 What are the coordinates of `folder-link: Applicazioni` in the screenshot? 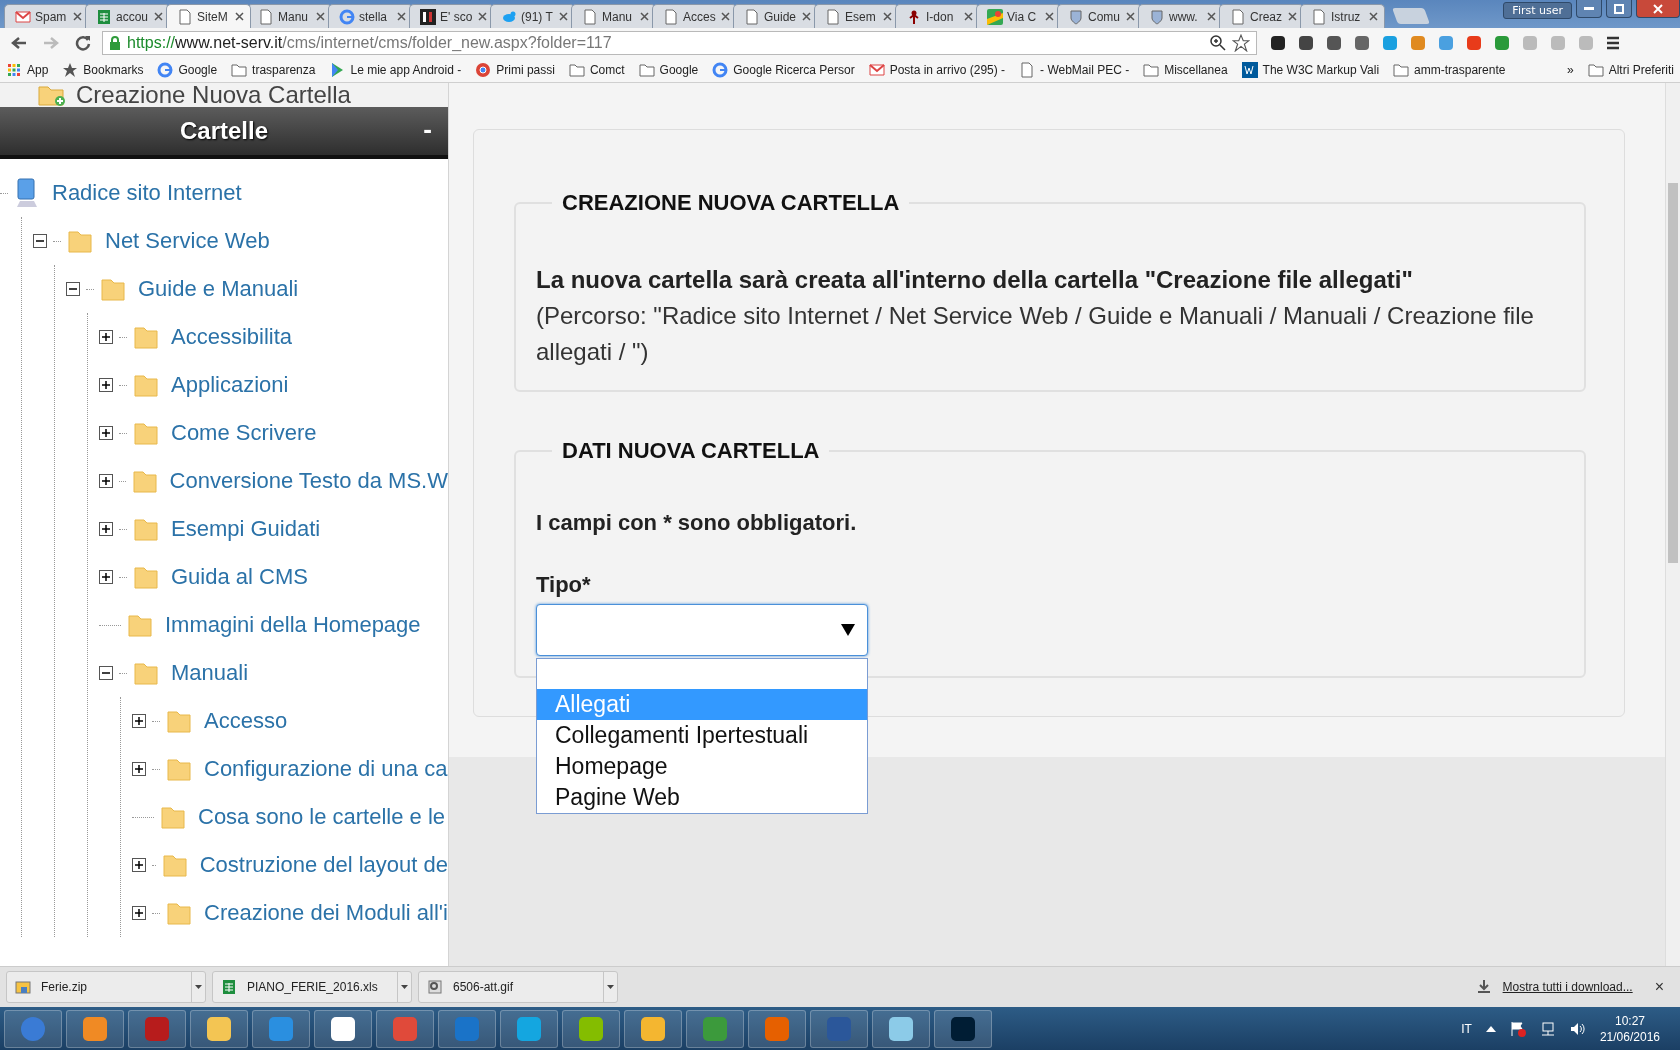 It's located at (230, 385).